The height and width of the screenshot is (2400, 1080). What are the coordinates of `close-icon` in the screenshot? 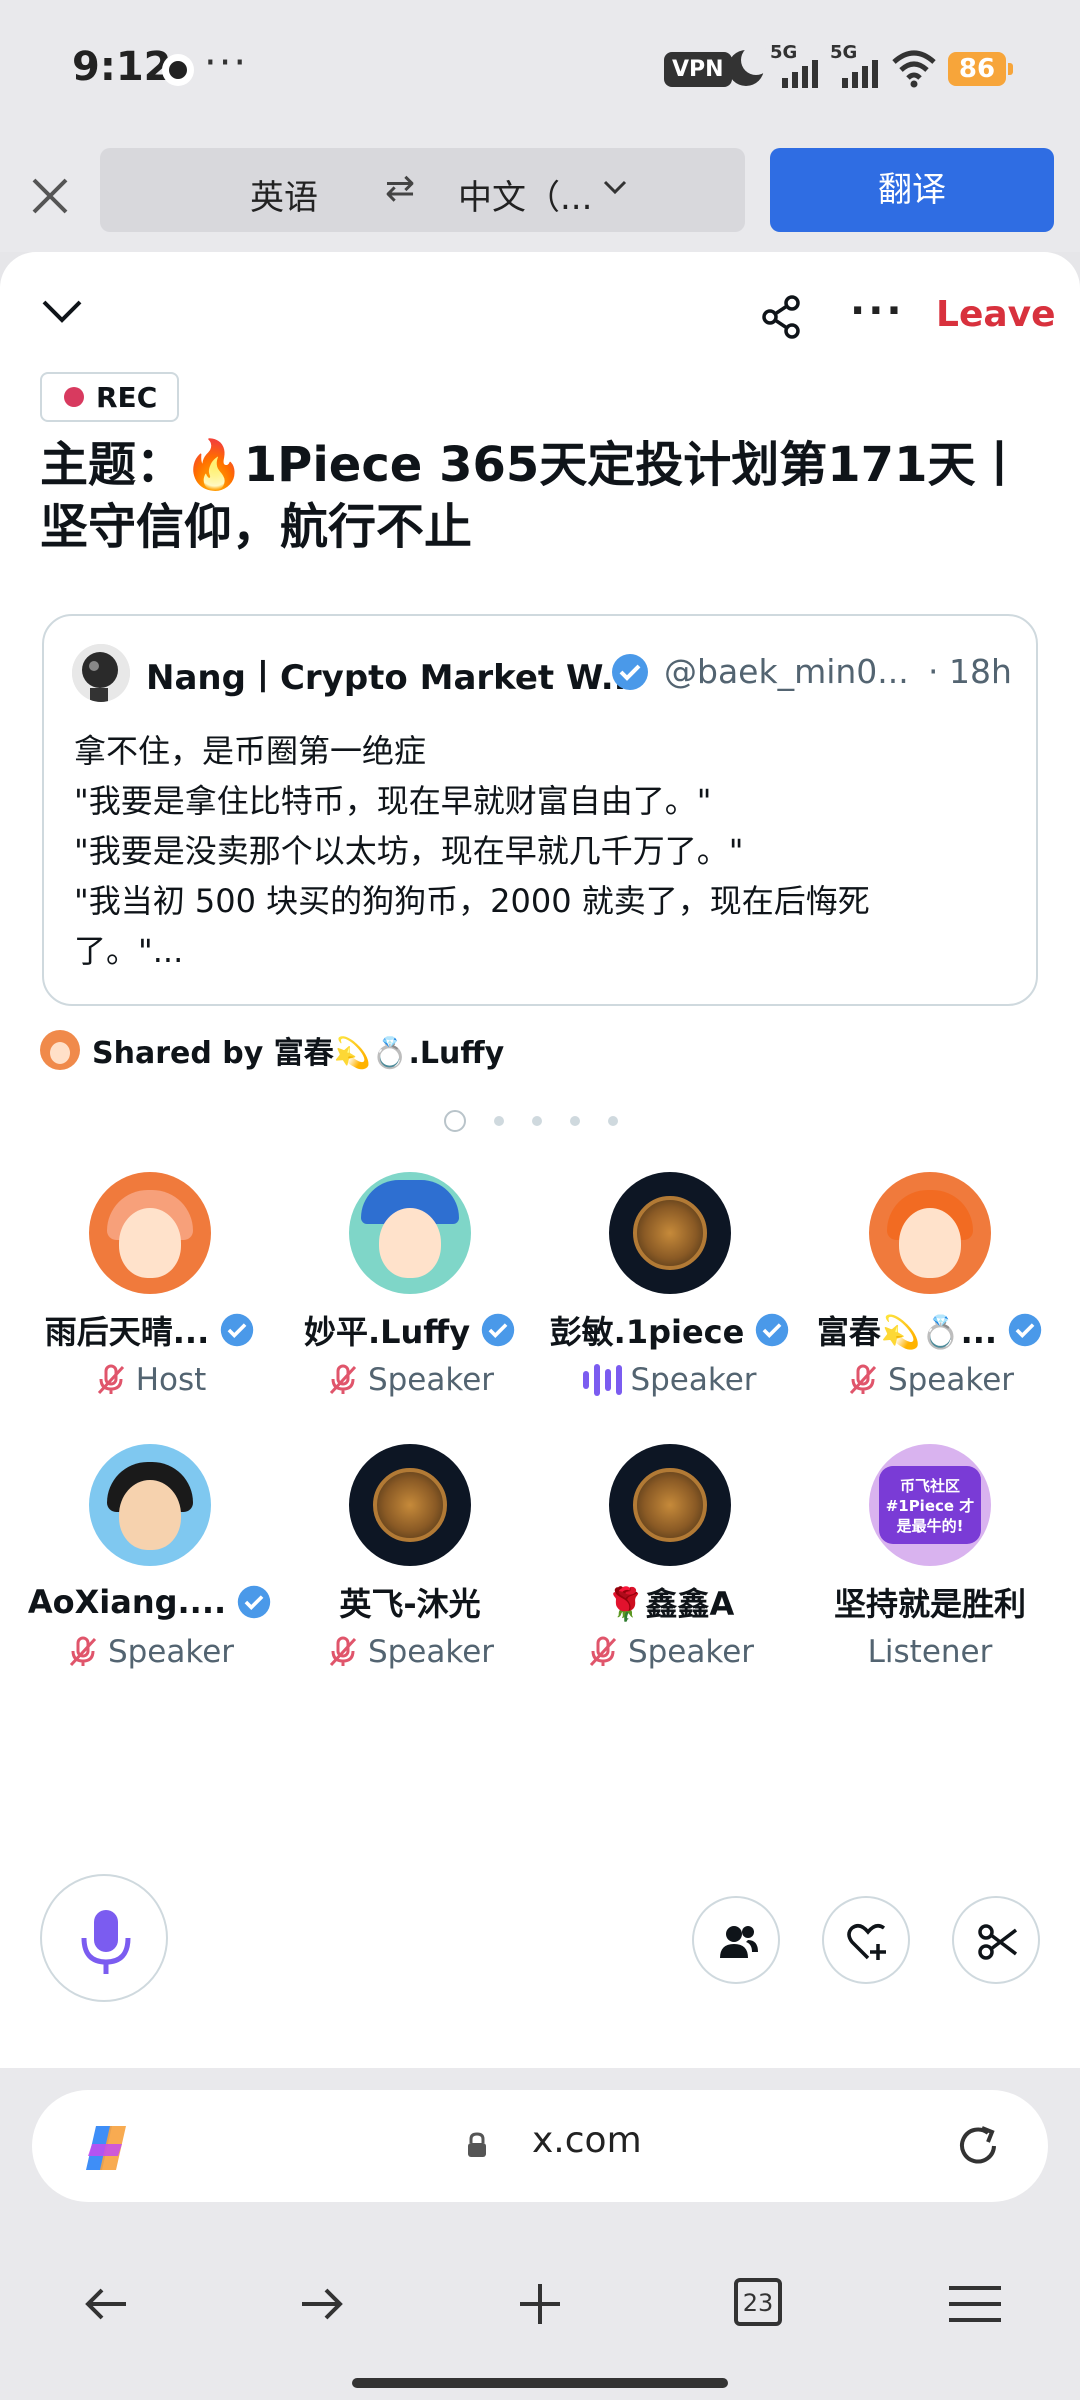 It's located at (50, 196).